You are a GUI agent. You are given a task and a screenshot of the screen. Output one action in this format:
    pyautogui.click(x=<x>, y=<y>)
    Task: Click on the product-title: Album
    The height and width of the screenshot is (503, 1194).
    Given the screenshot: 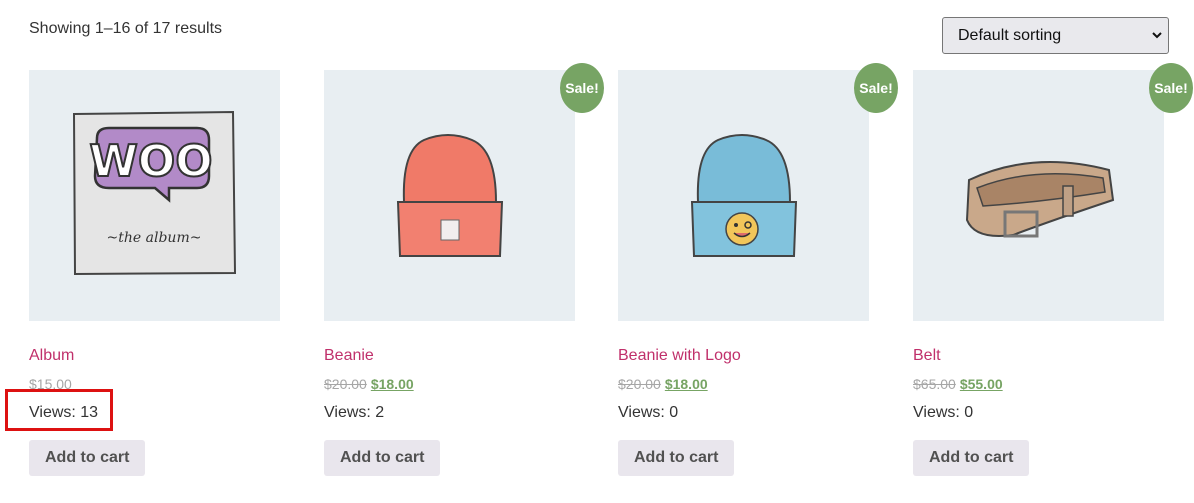 What is the action you would take?
    pyautogui.click(x=51, y=356)
    